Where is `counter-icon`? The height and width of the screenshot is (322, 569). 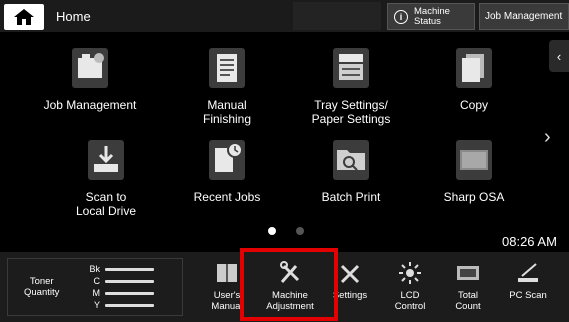
counter-icon is located at coordinates (468, 273).